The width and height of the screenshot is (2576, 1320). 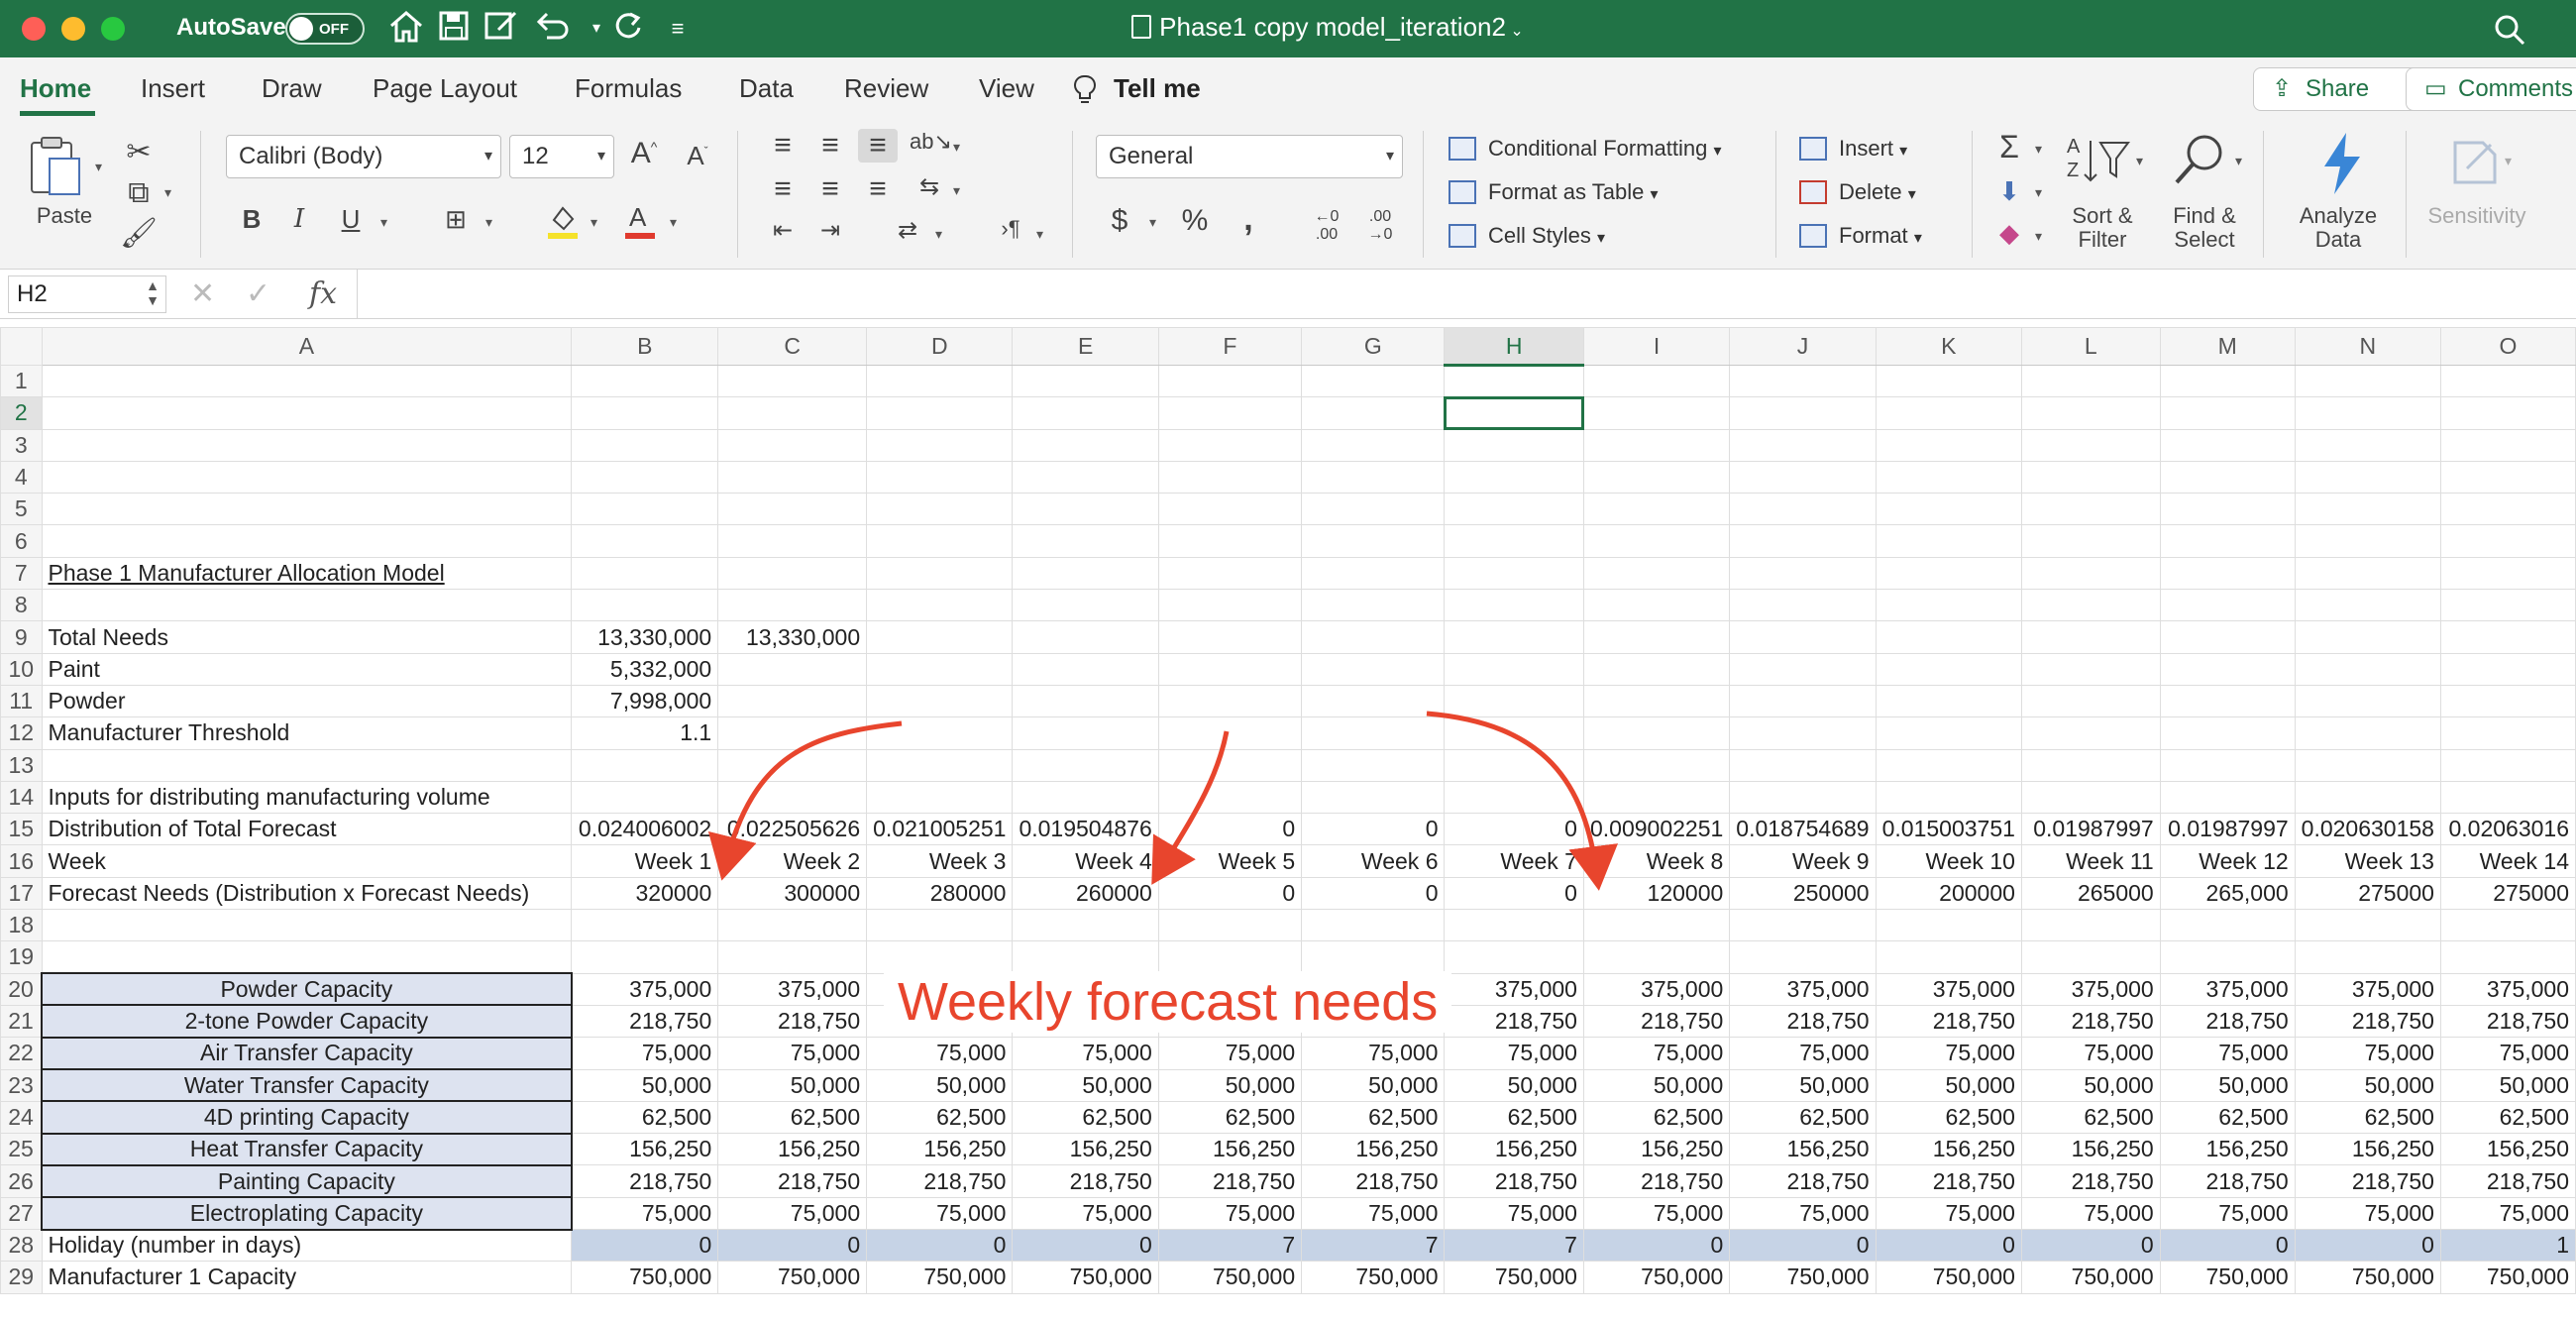 What do you see at coordinates (830, 146) in the screenshot?
I see `align-middle-icon: ≡` at bounding box center [830, 146].